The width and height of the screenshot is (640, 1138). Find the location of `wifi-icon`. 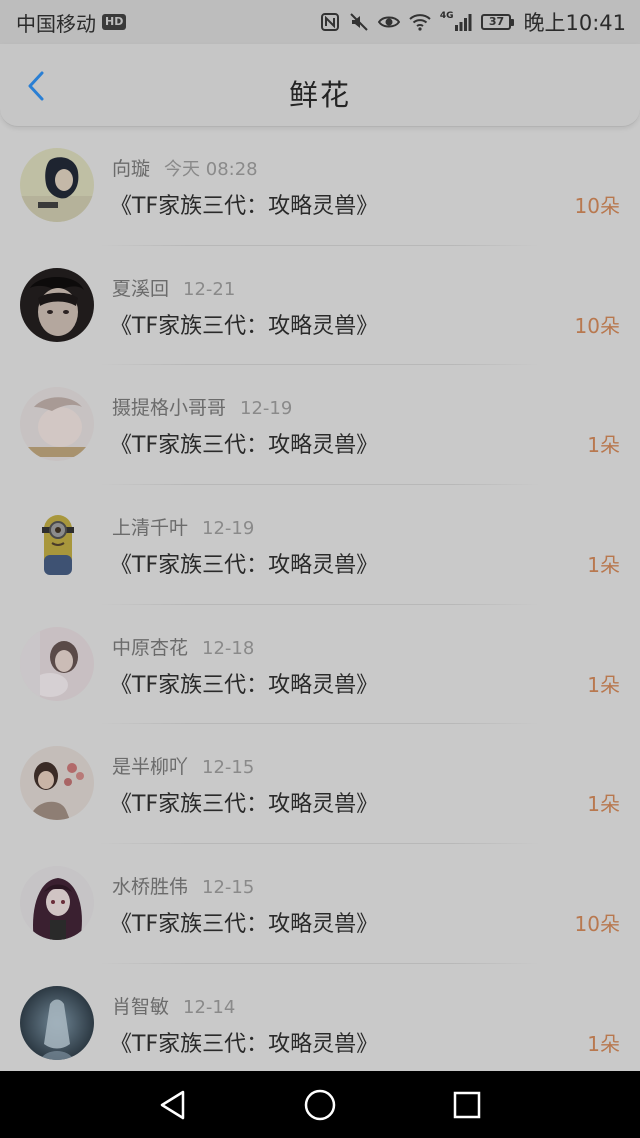

wifi-icon is located at coordinates (420, 22).